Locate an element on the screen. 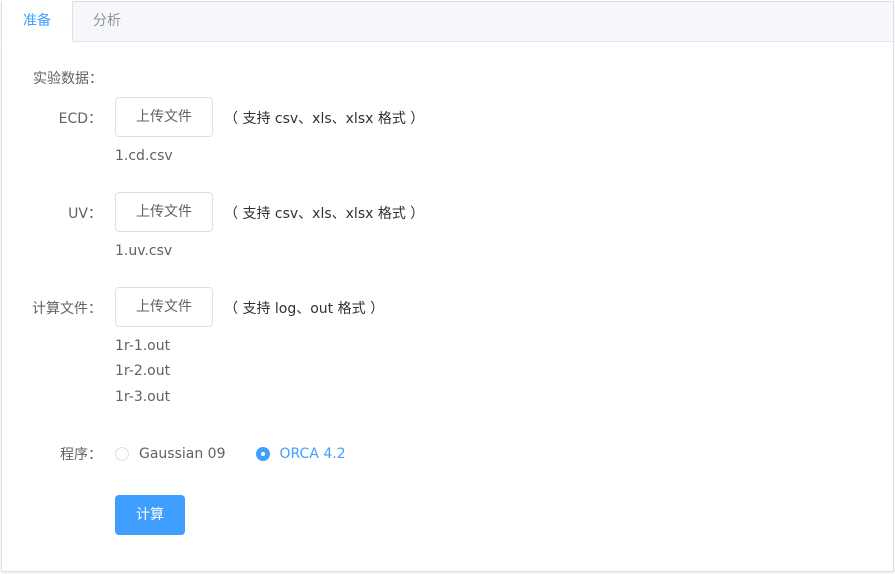 The height and width of the screenshot is (574, 895). radio-gaussian: Gaussian 09 is located at coordinates (170, 454).